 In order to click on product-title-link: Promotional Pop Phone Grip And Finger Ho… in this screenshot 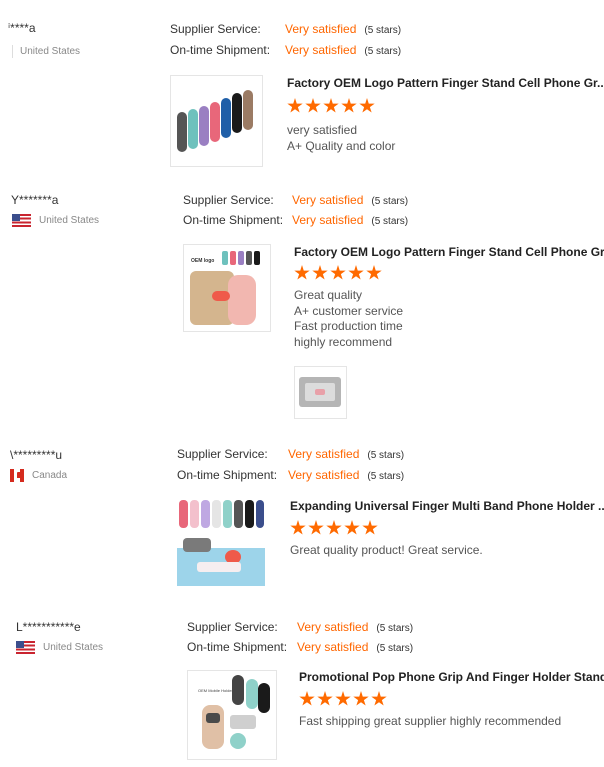, I will do `click(451, 677)`.